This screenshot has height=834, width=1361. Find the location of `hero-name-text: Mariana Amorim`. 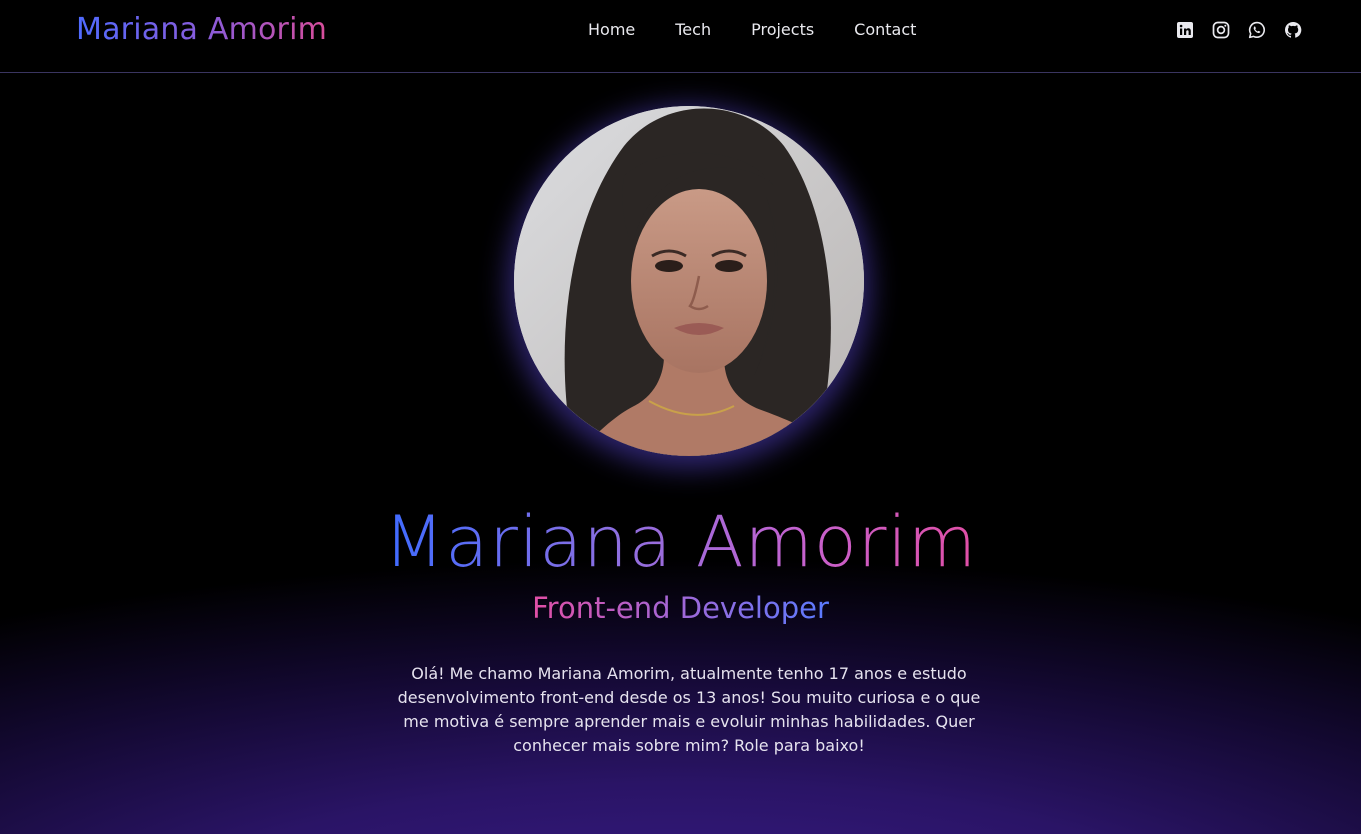

hero-name-text: Mariana Amorim is located at coordinates (680, 542).